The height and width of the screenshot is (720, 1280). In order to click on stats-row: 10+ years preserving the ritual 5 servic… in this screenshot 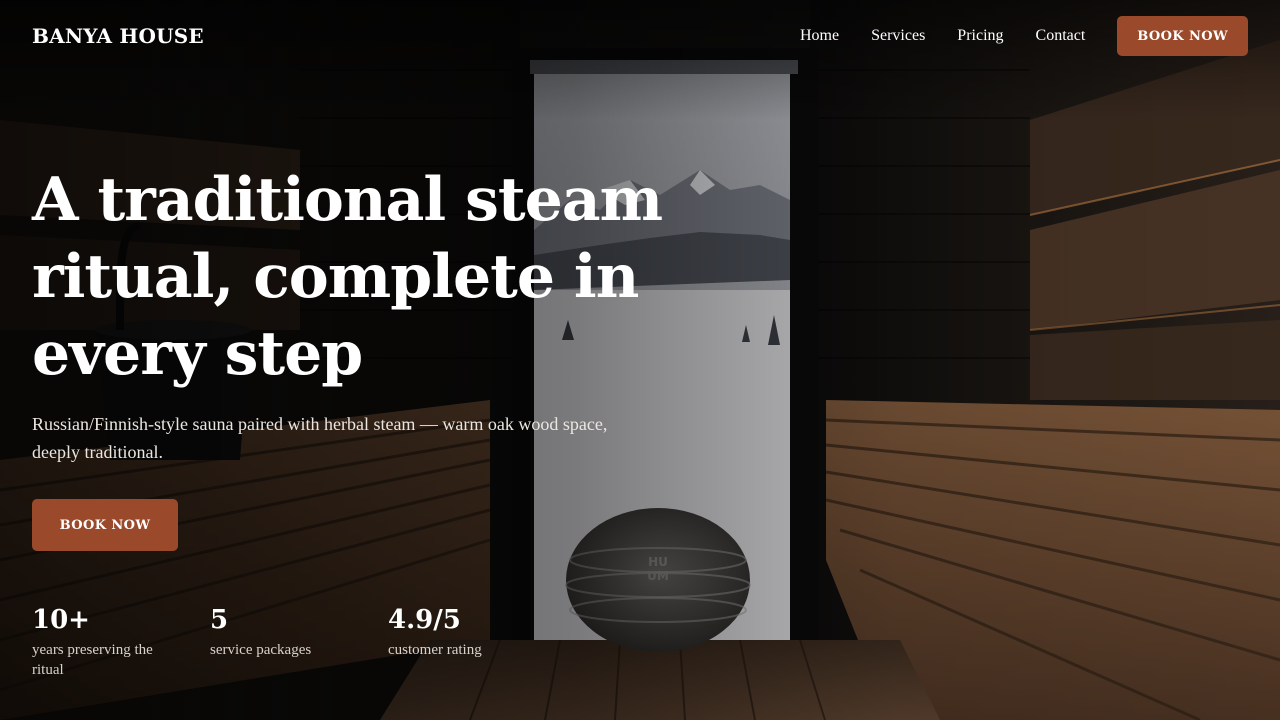, I will do `click(299, 642)`.